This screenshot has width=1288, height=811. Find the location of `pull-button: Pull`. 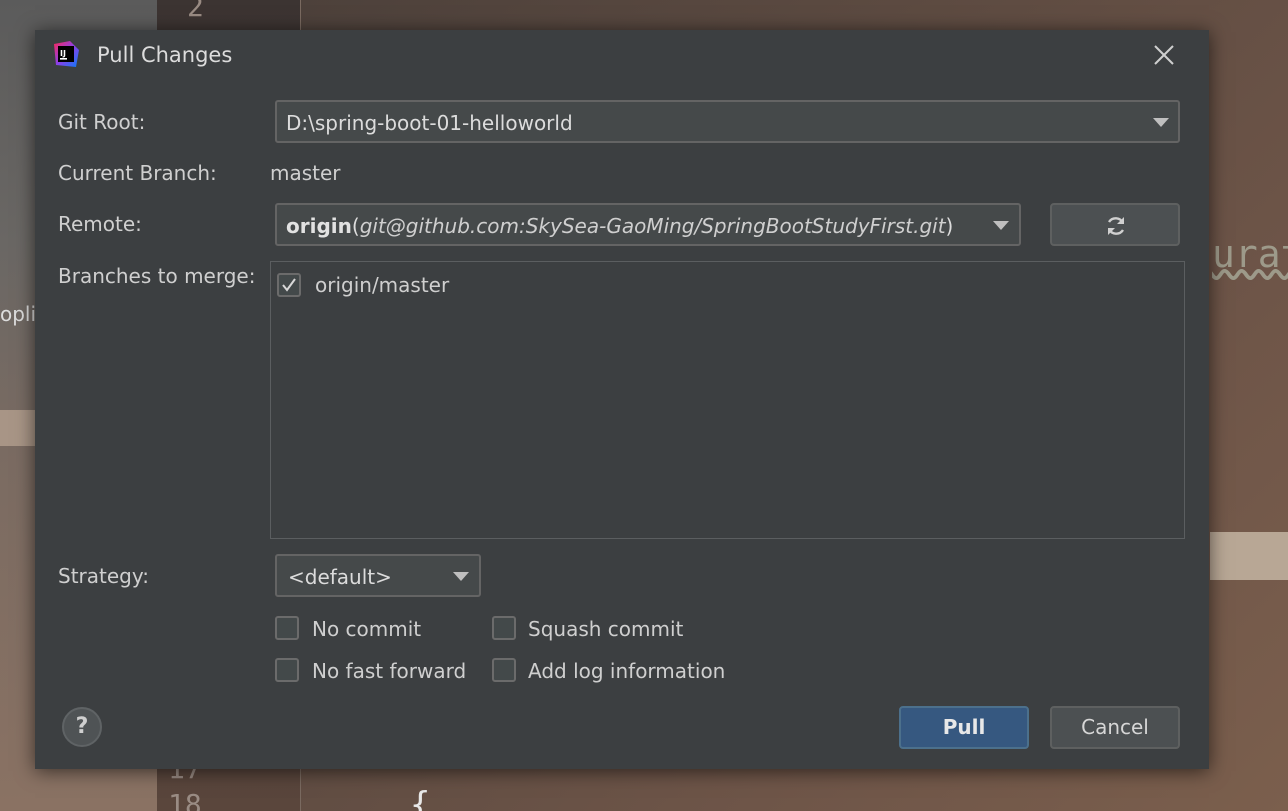

pull-button: Pull is located at coordinates (964, 727).